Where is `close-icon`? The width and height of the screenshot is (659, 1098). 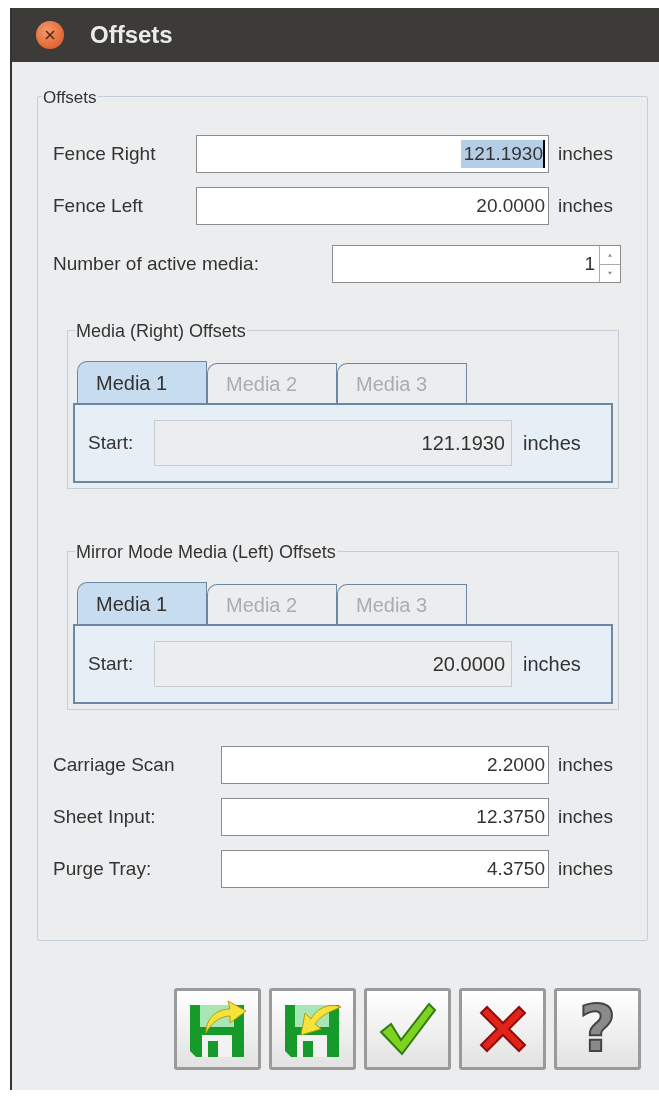 close-icon is located at coordinates (50, 35).